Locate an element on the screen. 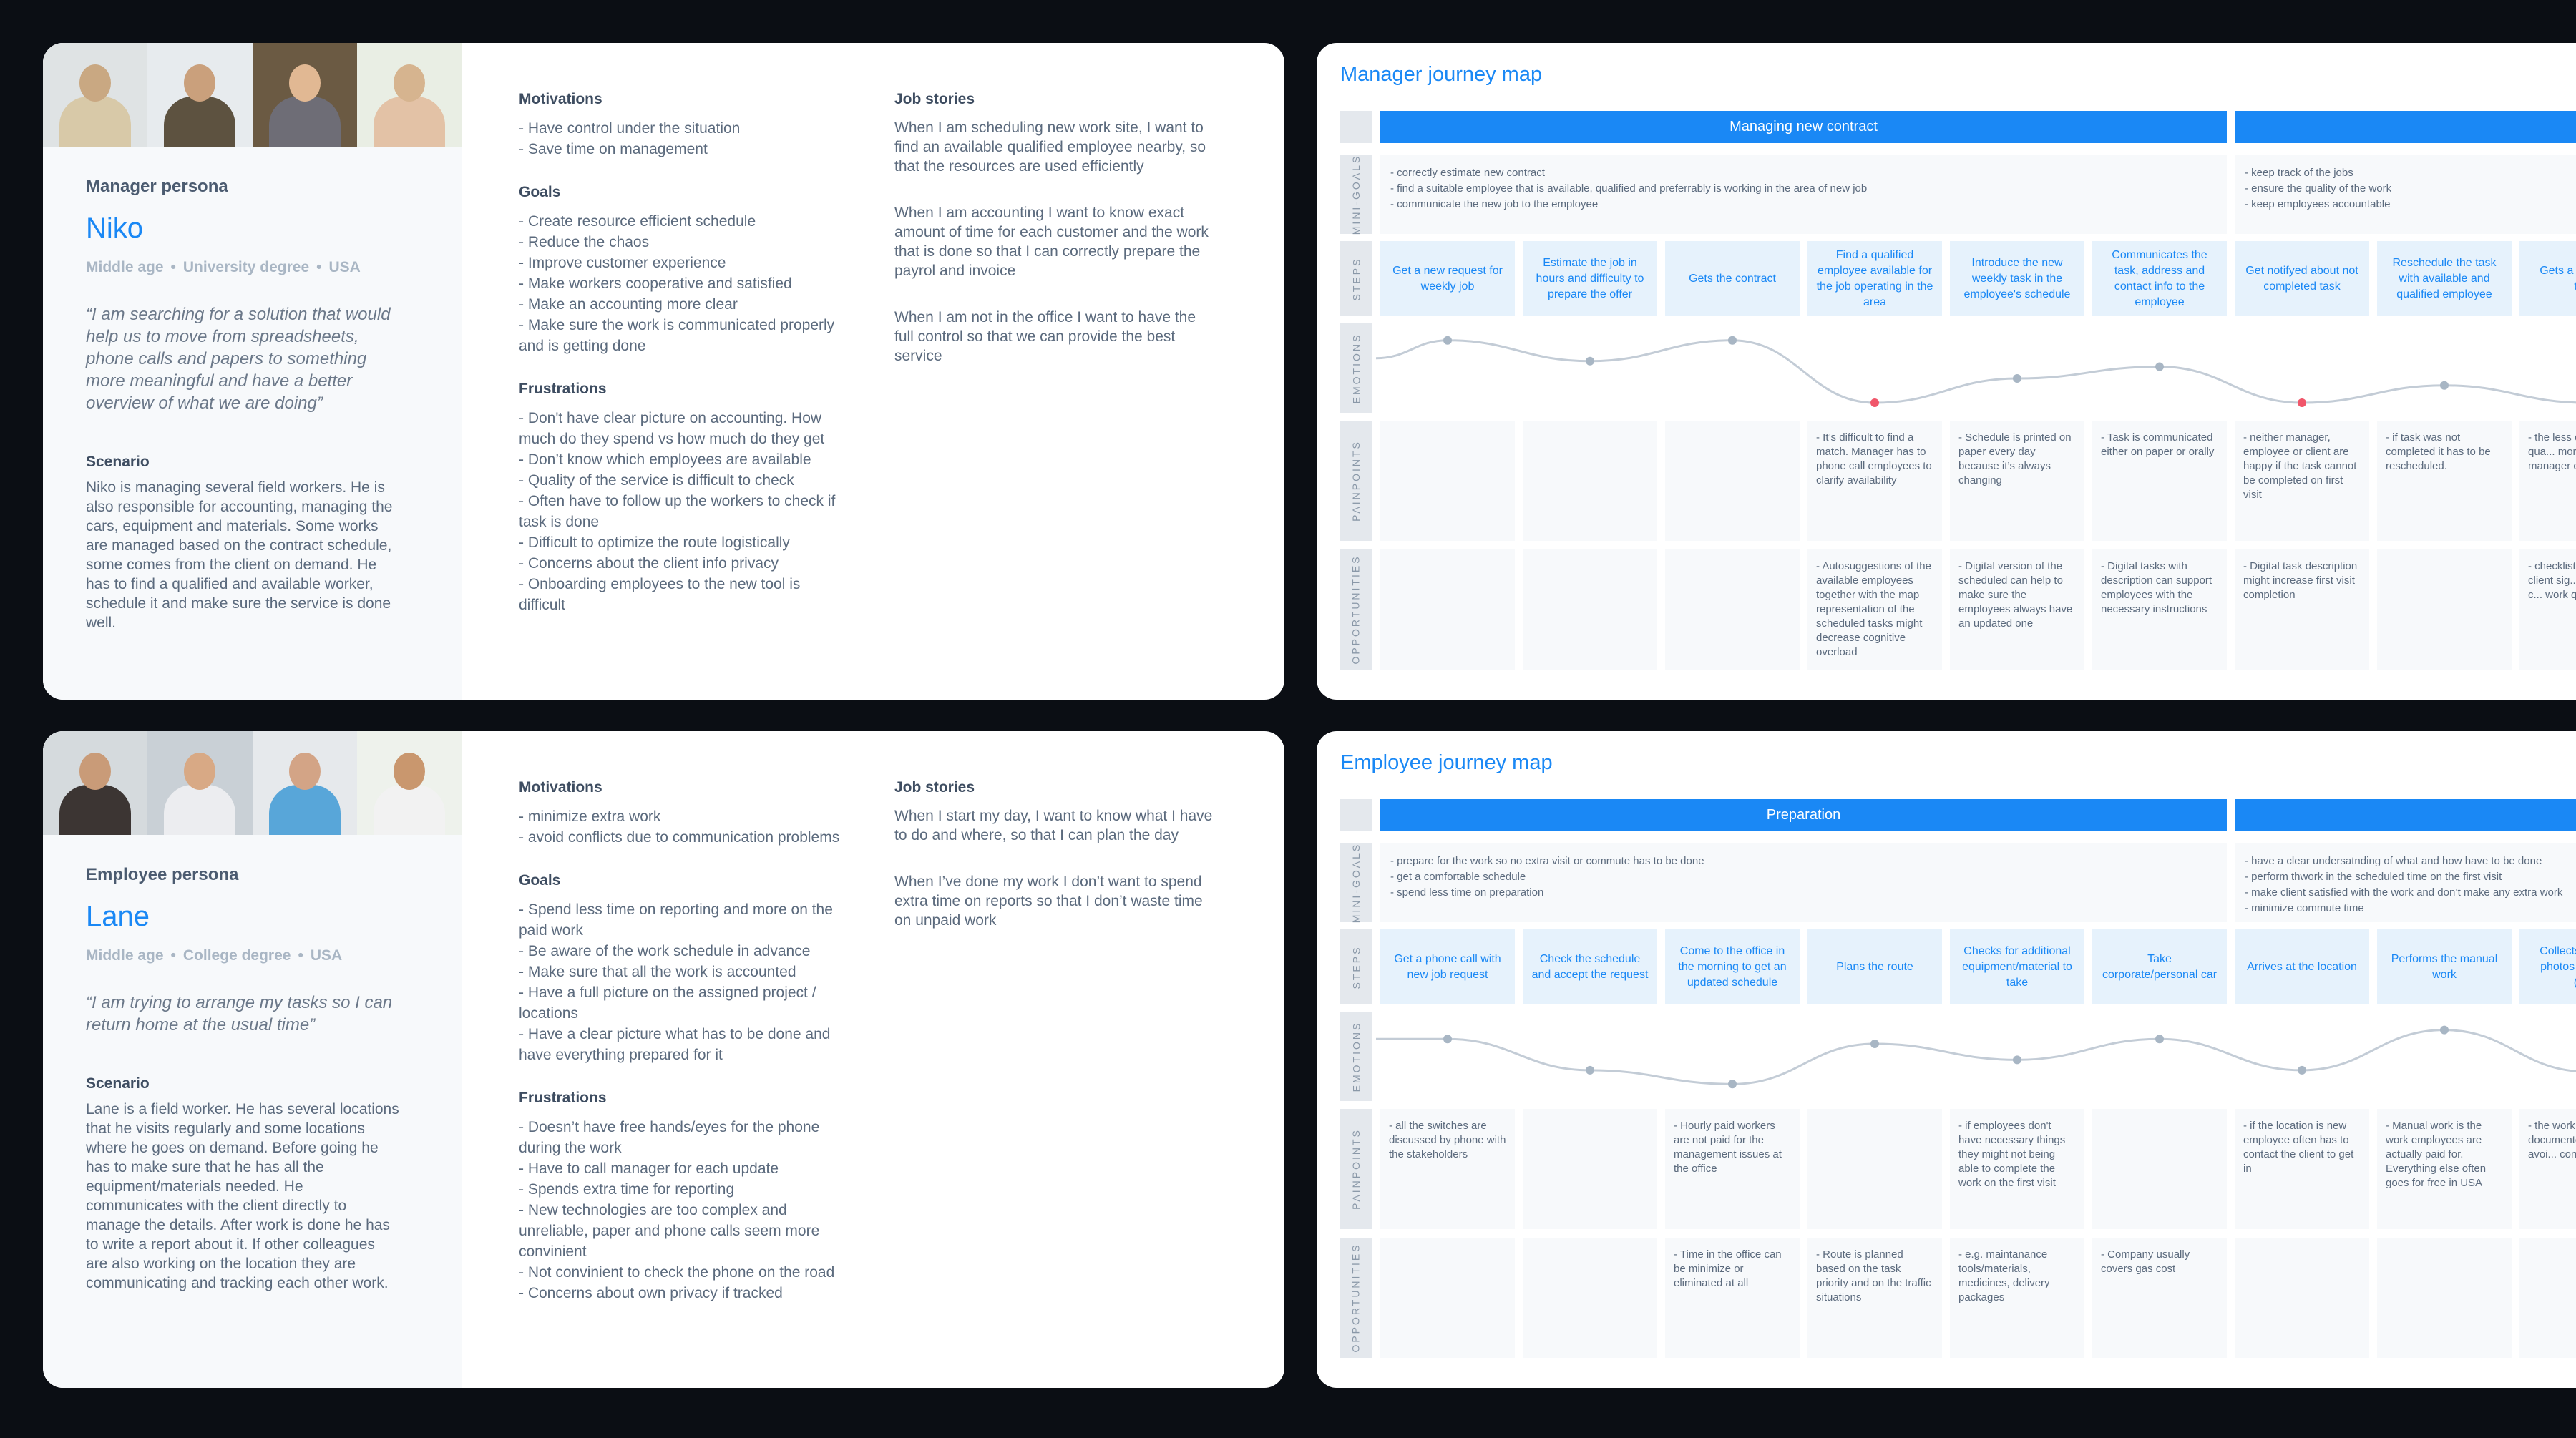 The height and width of the screenshot is (1438, 2576). journey-step: Get notifyed about not completed task is located at coordinates (2302, 278).